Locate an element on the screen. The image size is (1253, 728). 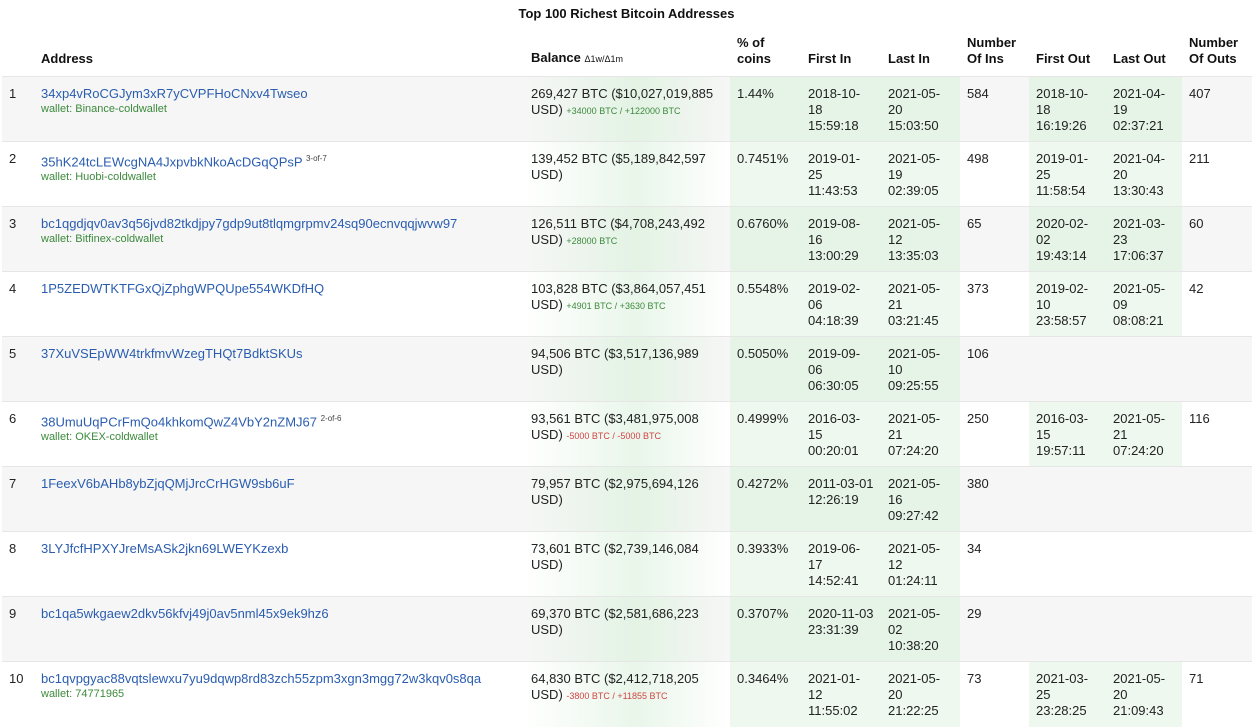
first-out-cell: 2018-10-18 16:19:26 is located at coordinates (1067, 109).